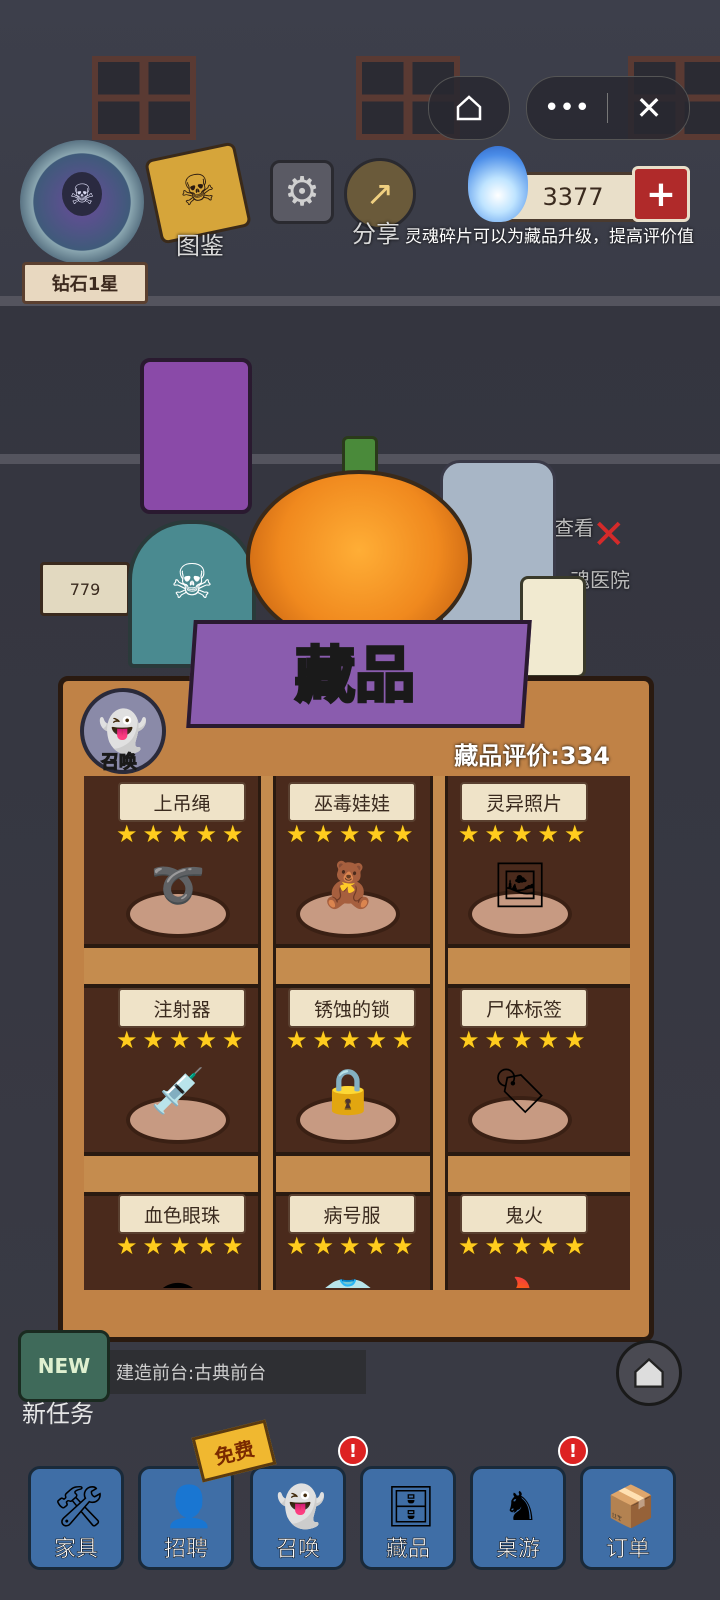 The image size is (720, 1600). I want to click on house-icon, so click(649, 1372).